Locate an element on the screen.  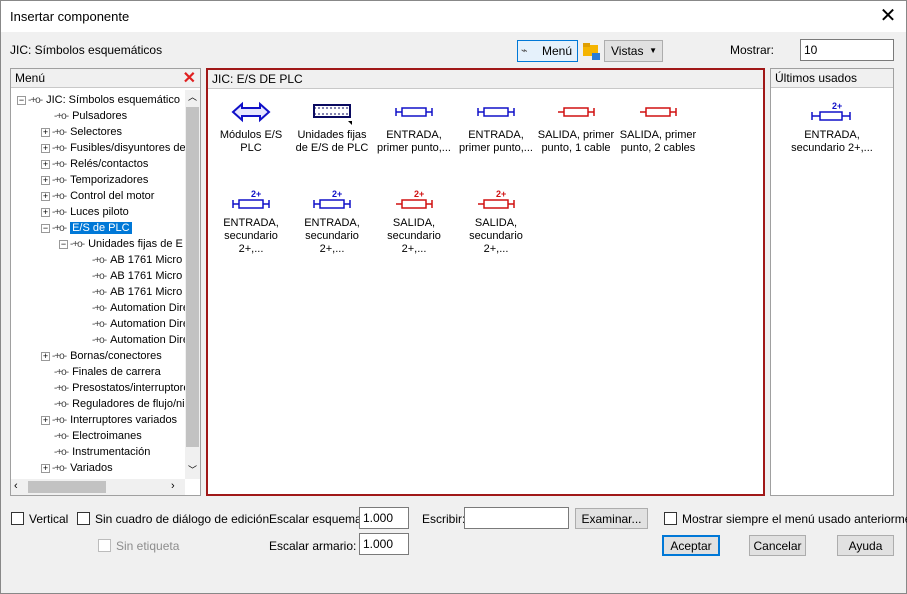
tree-item: − -+o- JIC: Símbolos esquemático is located at coordinates (98, 100).